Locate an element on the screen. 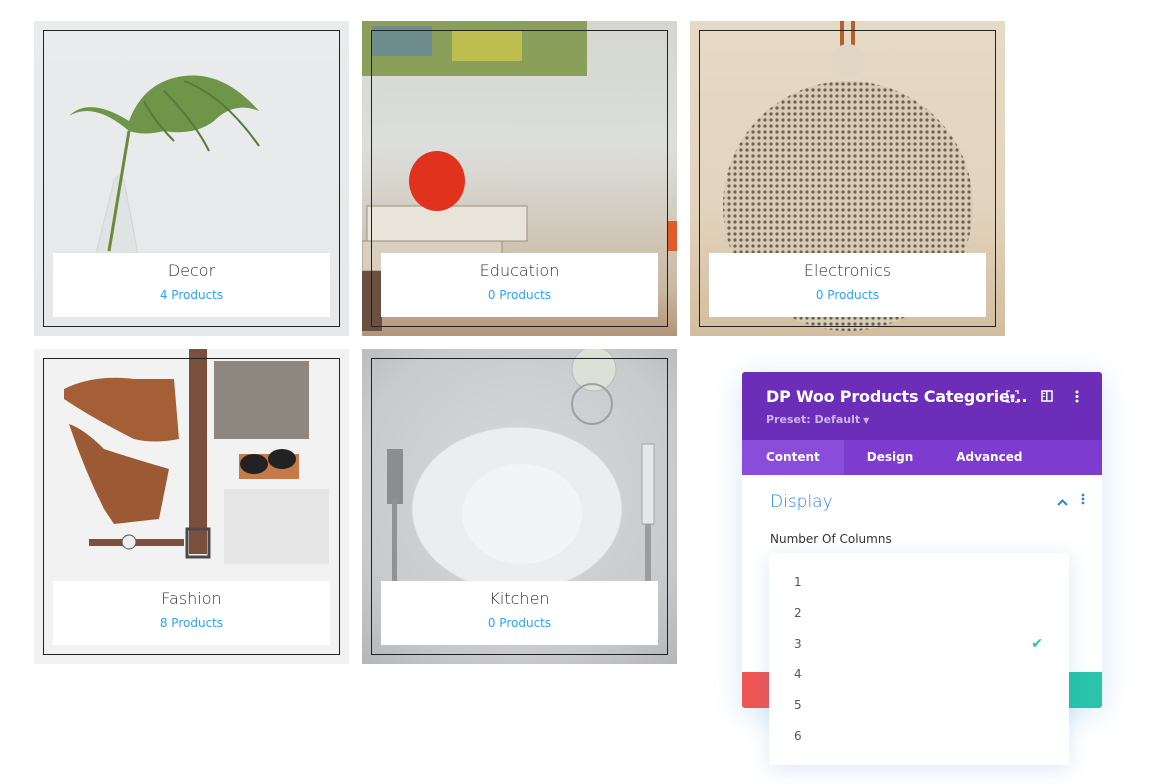 The image size is (1152, 784). focus-icon is located at coordinates (1012, 396).